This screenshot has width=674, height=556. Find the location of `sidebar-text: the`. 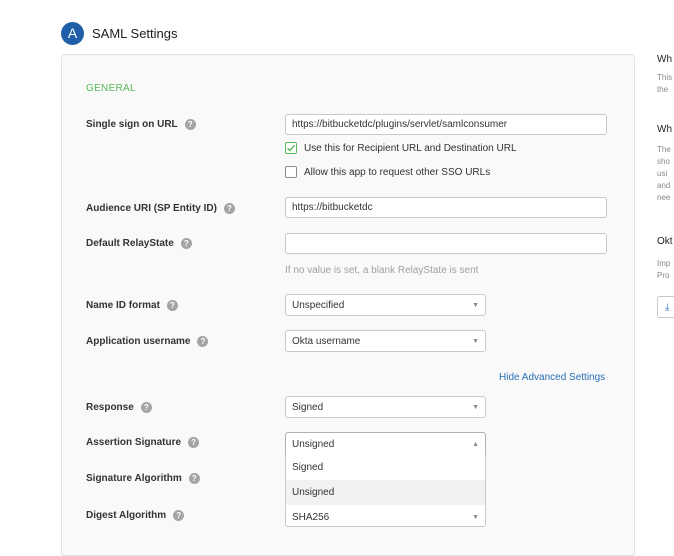

sidebar-text: the is located at coordinates (663, 89).